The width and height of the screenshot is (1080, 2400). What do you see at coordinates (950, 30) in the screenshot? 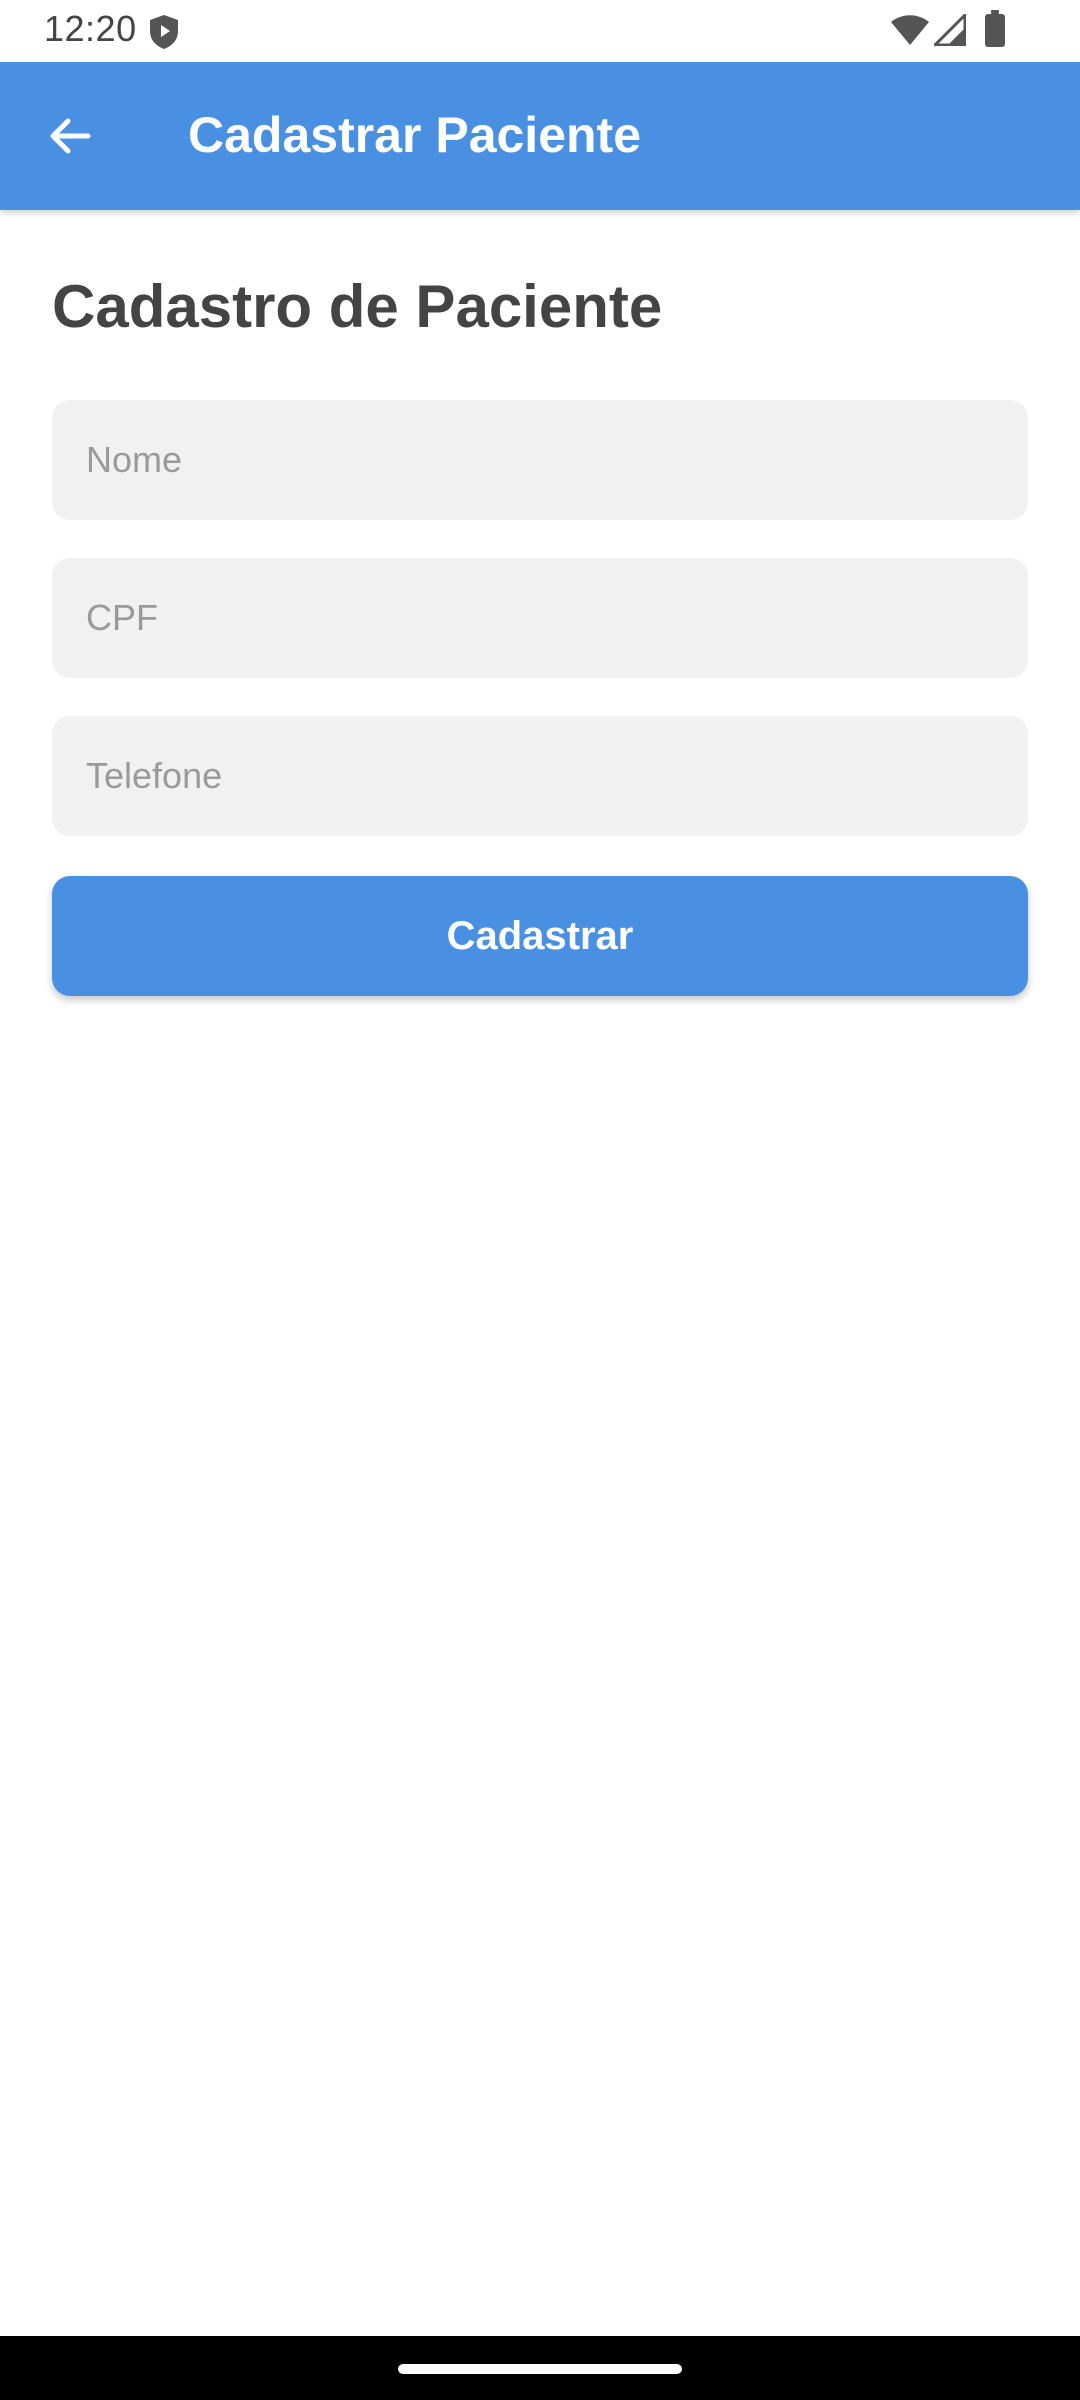
I see `signal-icon` at bounding box center [950, 30].